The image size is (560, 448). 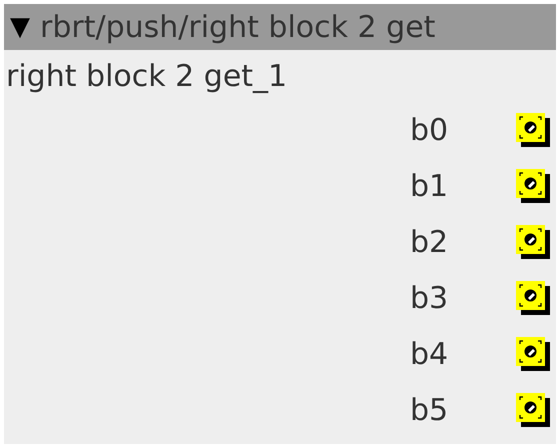 I want to click on port-label: b1, so click(x=430, y=186).